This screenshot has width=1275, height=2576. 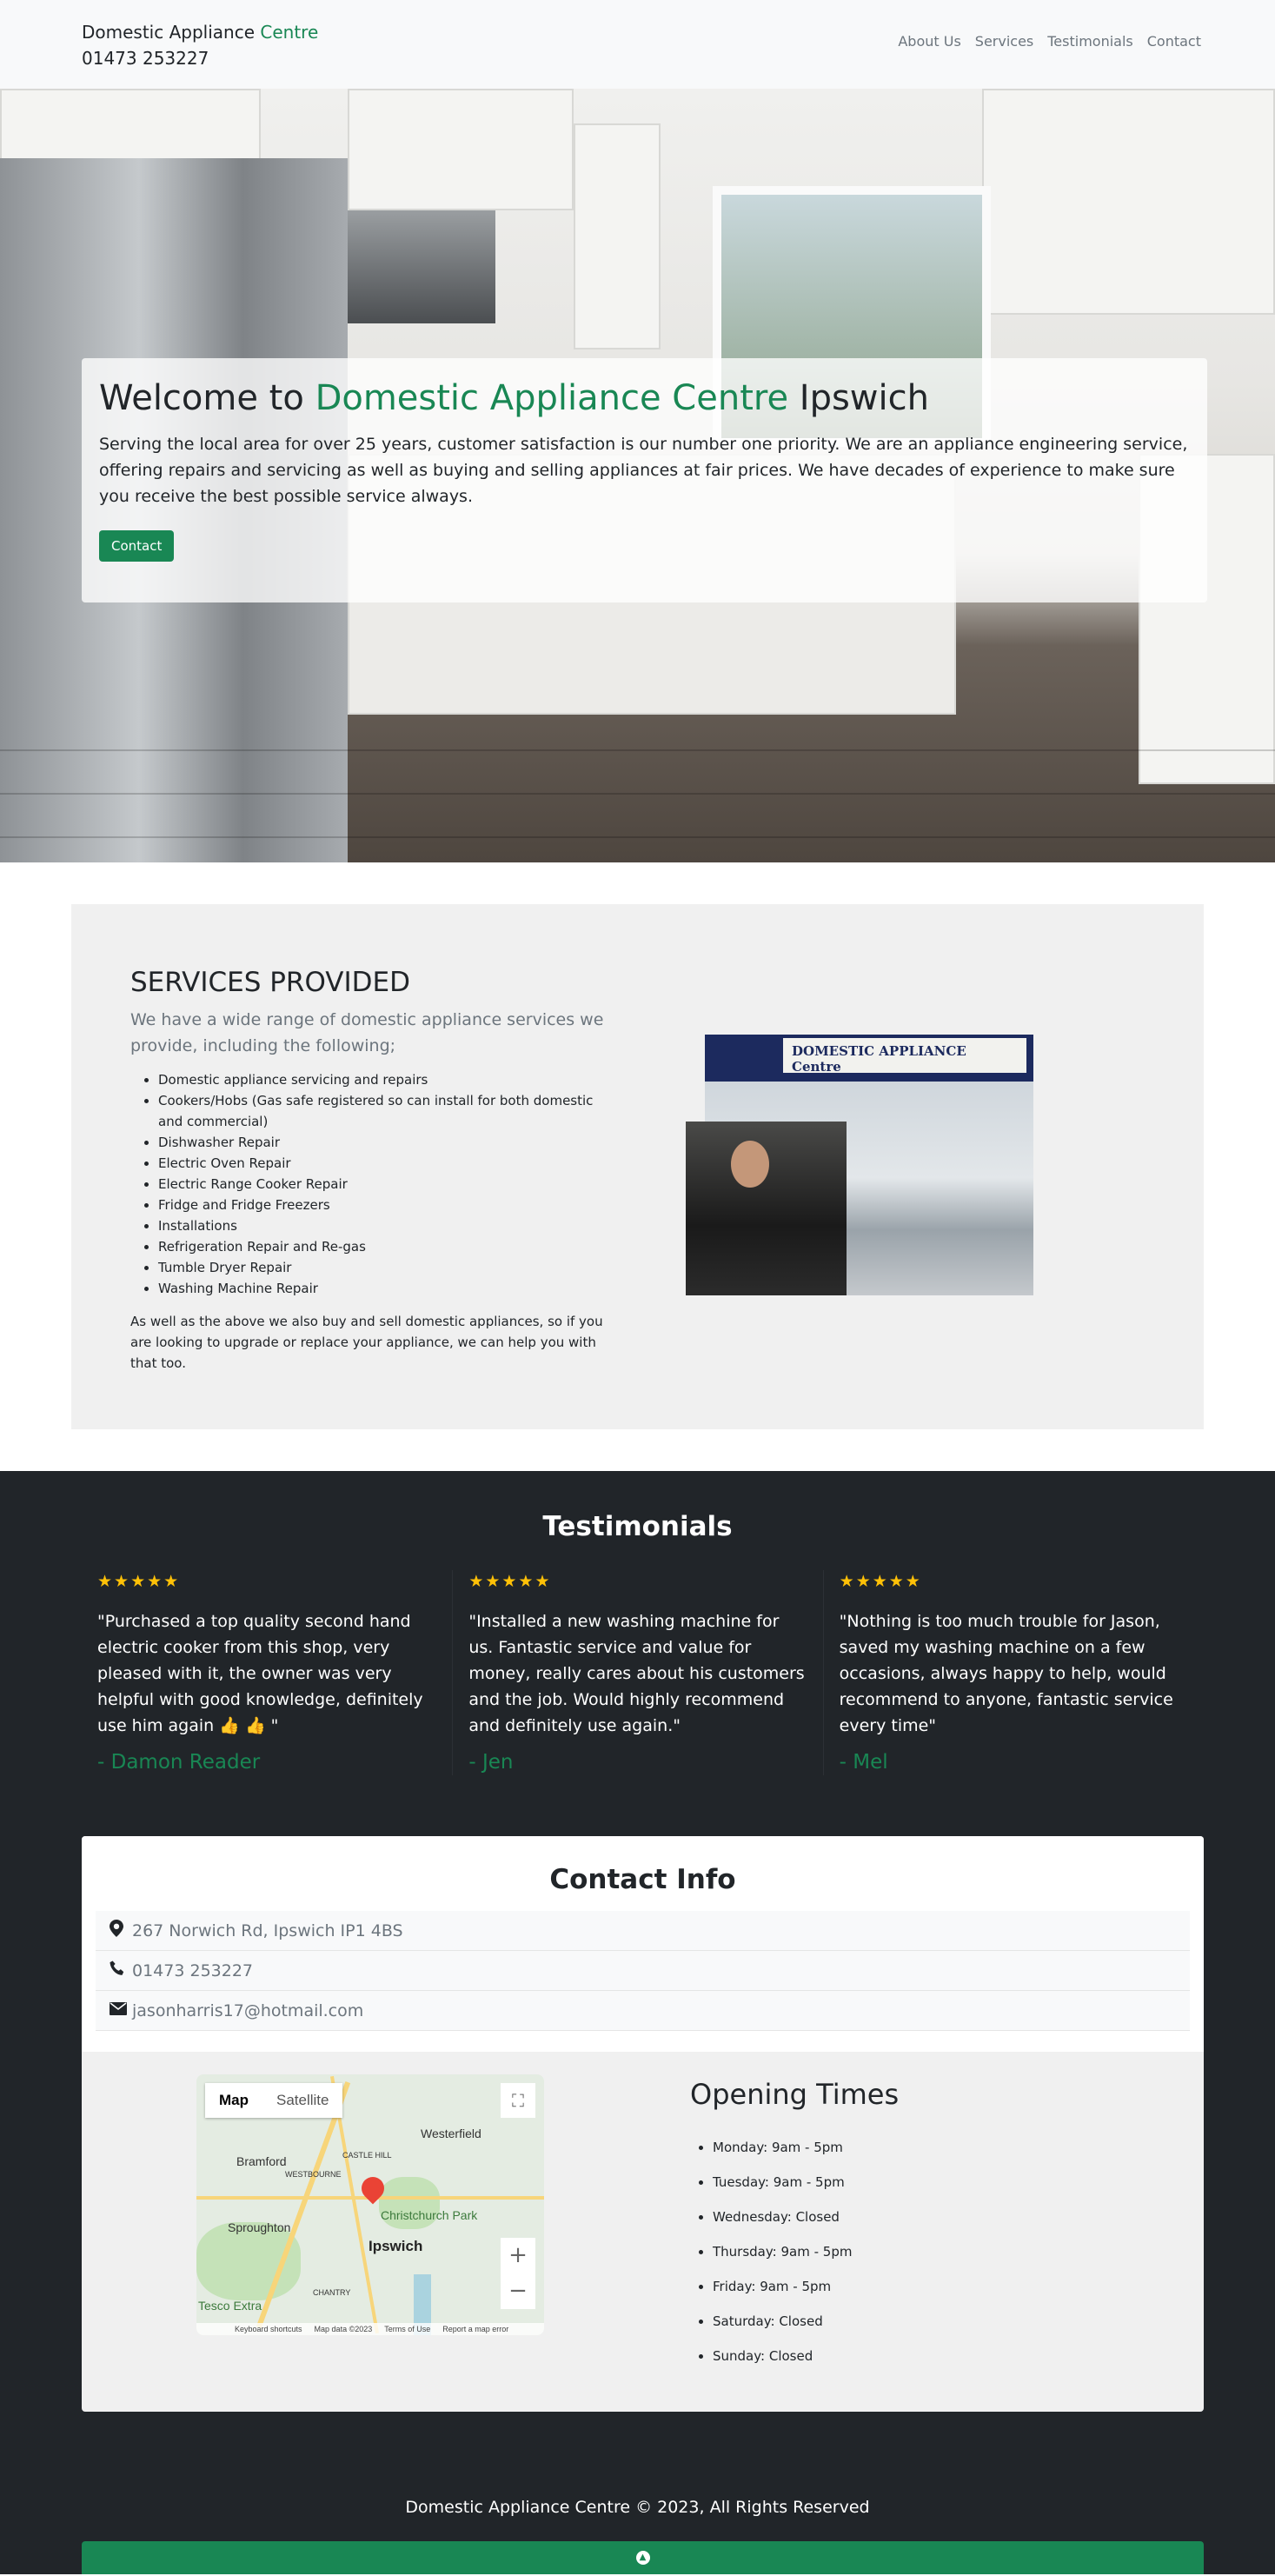 I want to click on list-item: Dishwasher Repair, so click(x=387, y=1142).